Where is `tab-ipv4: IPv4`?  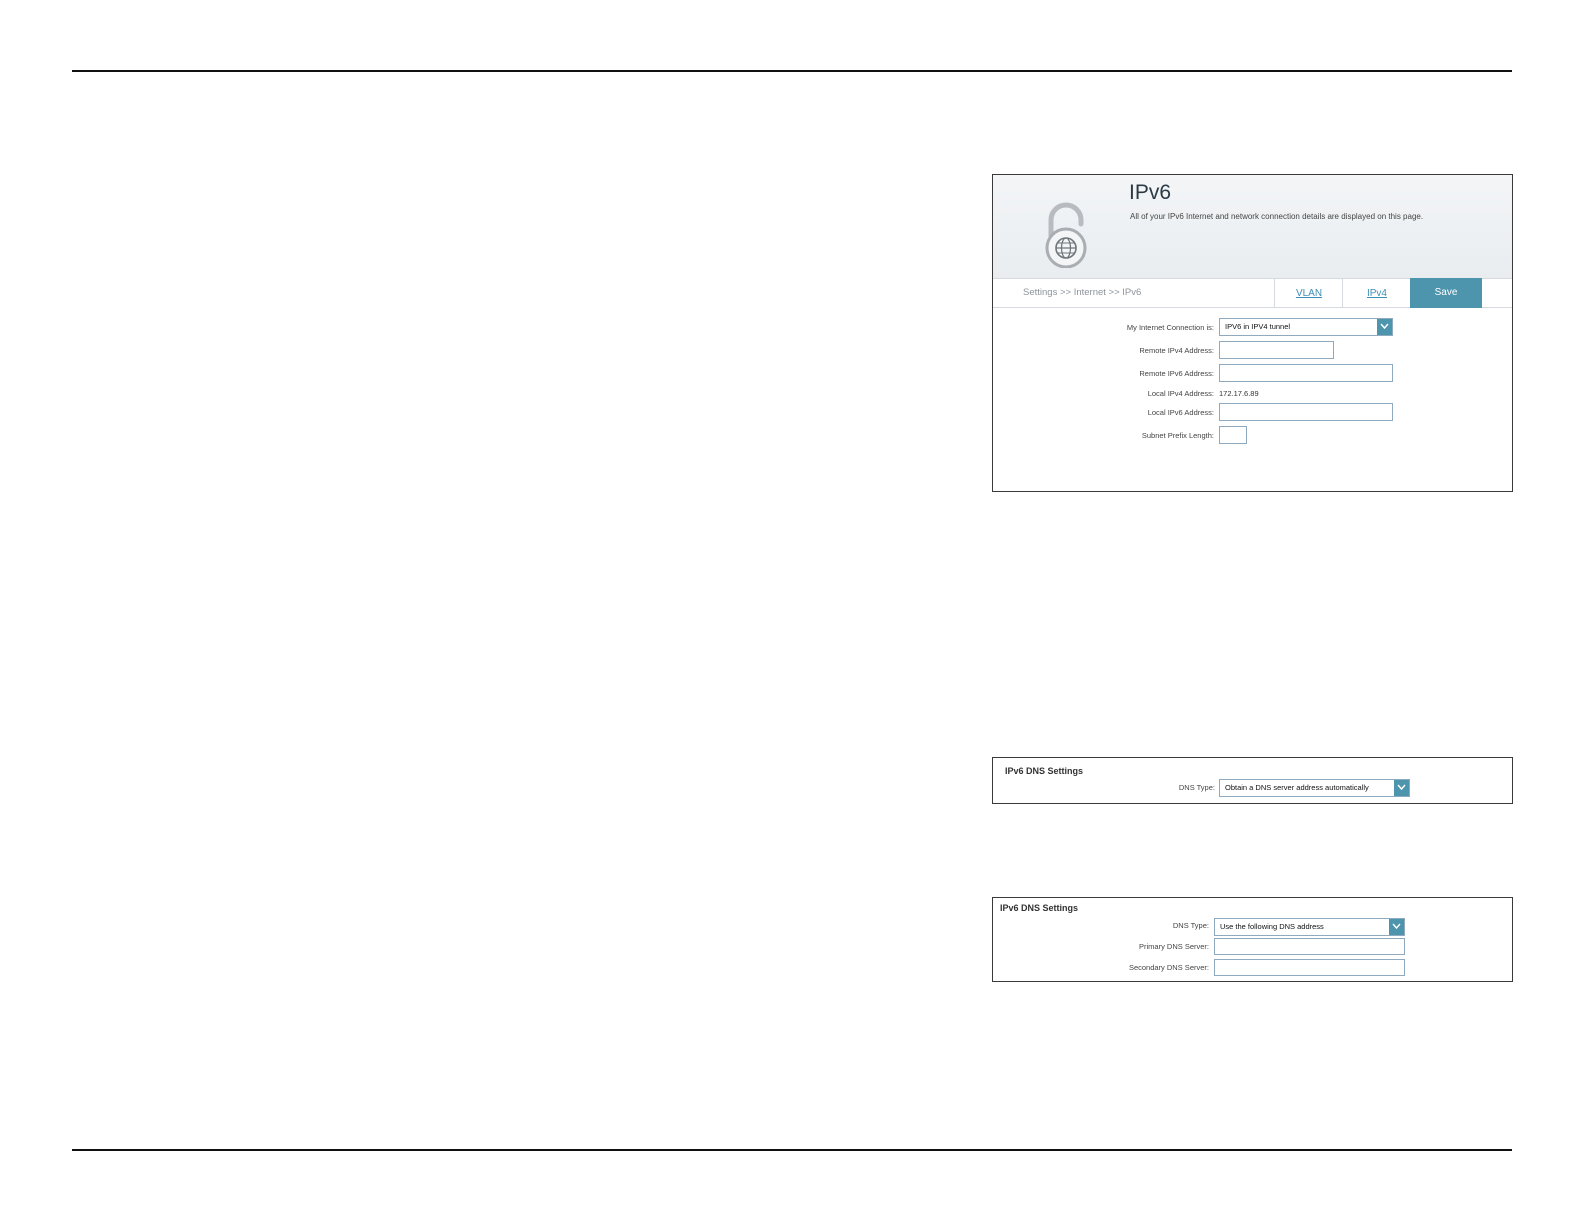 tab-ipv4: IPv4 is located at coordinates (1376, 293).